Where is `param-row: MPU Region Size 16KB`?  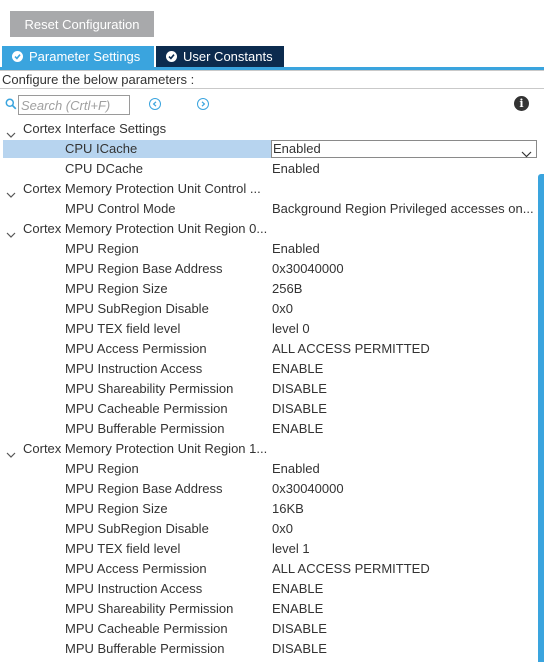 param-row: MPU Region Size 16KB is located at coordinates (272, 509).